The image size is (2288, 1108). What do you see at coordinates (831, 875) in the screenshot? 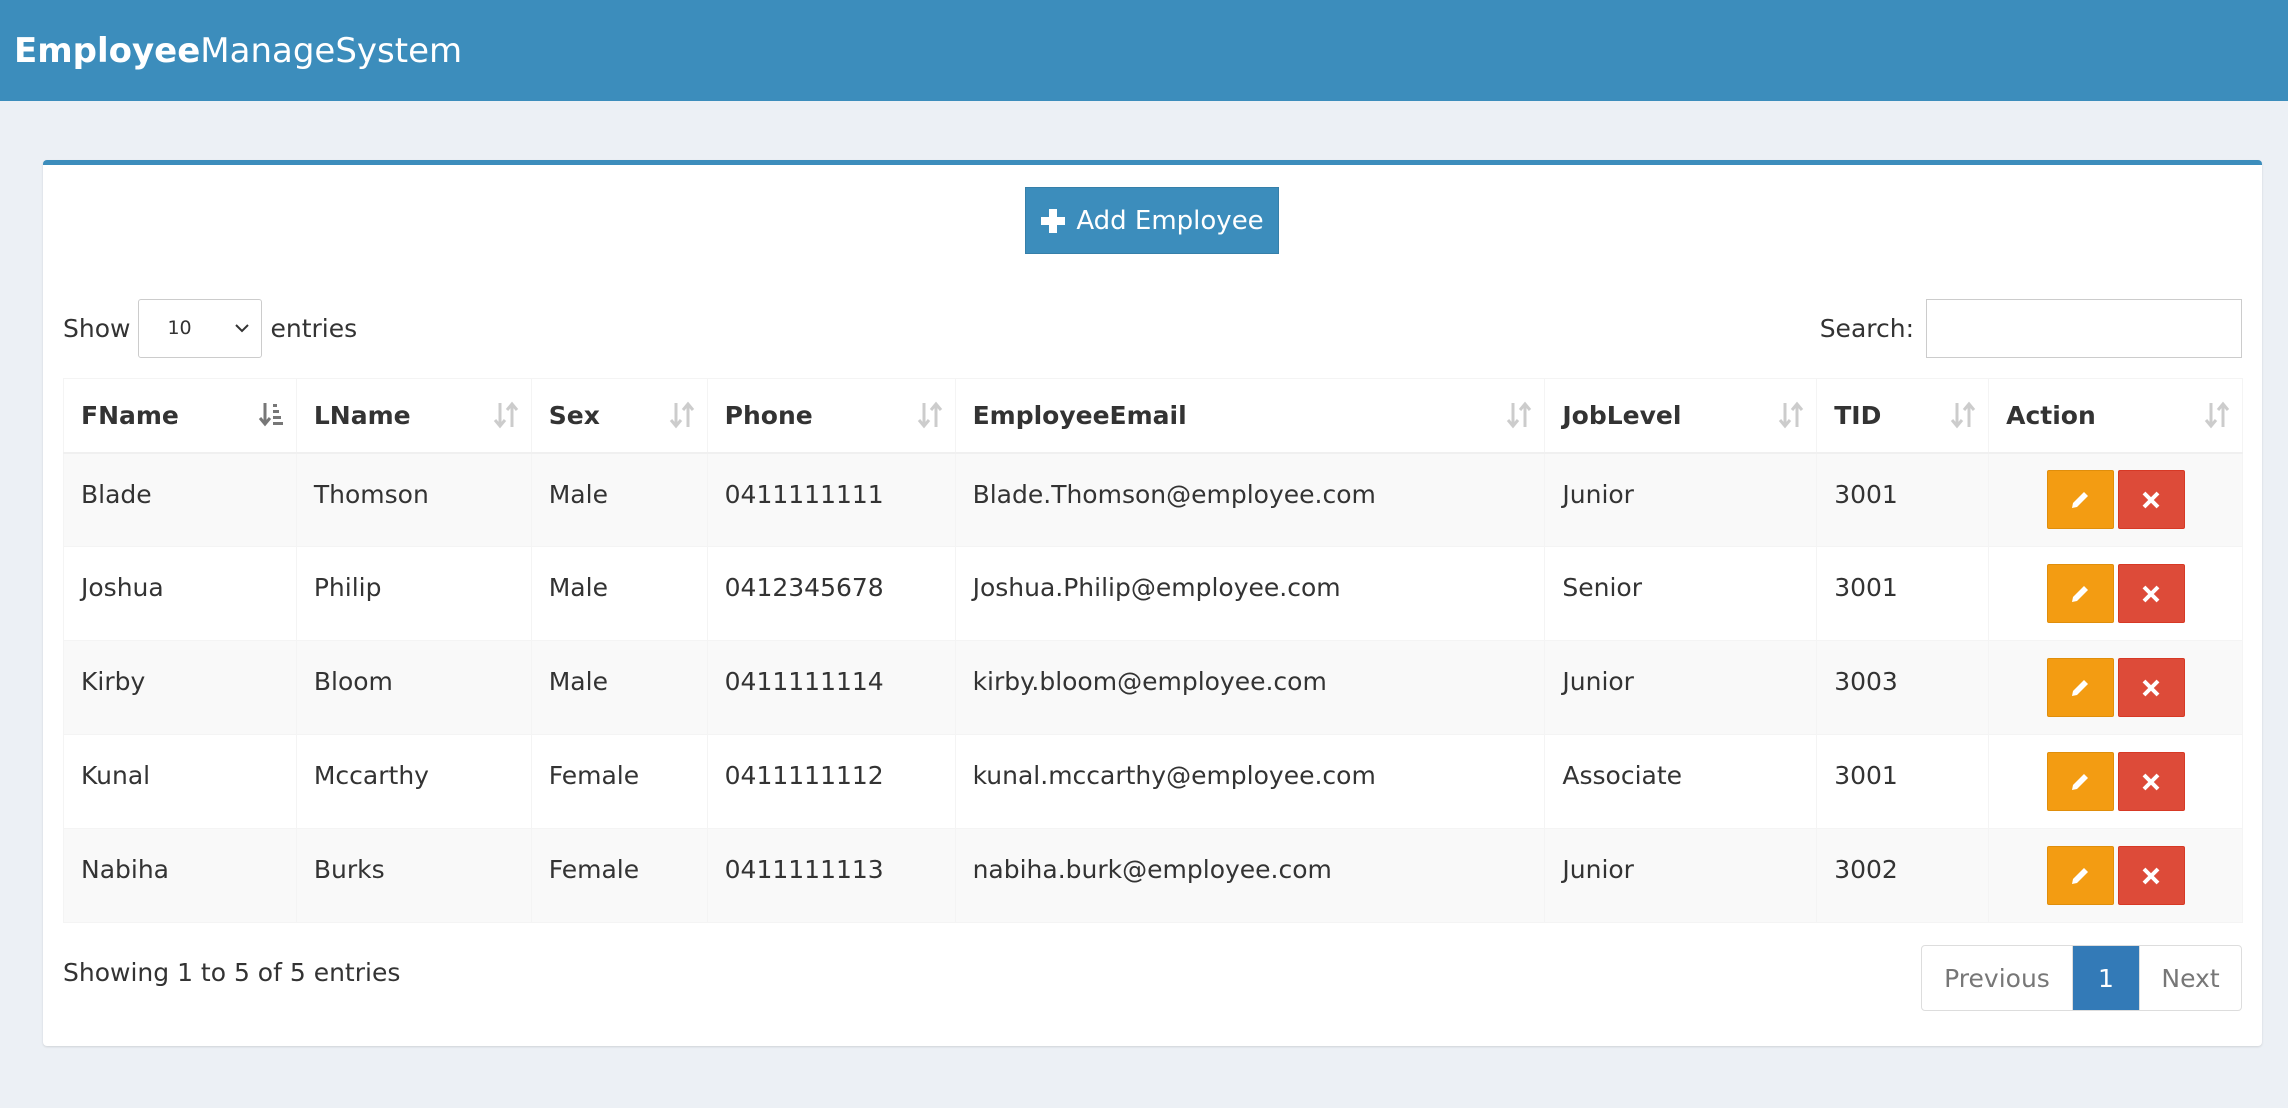
I see `cell-phone: 0411111113` at bounding box center [831, 875].